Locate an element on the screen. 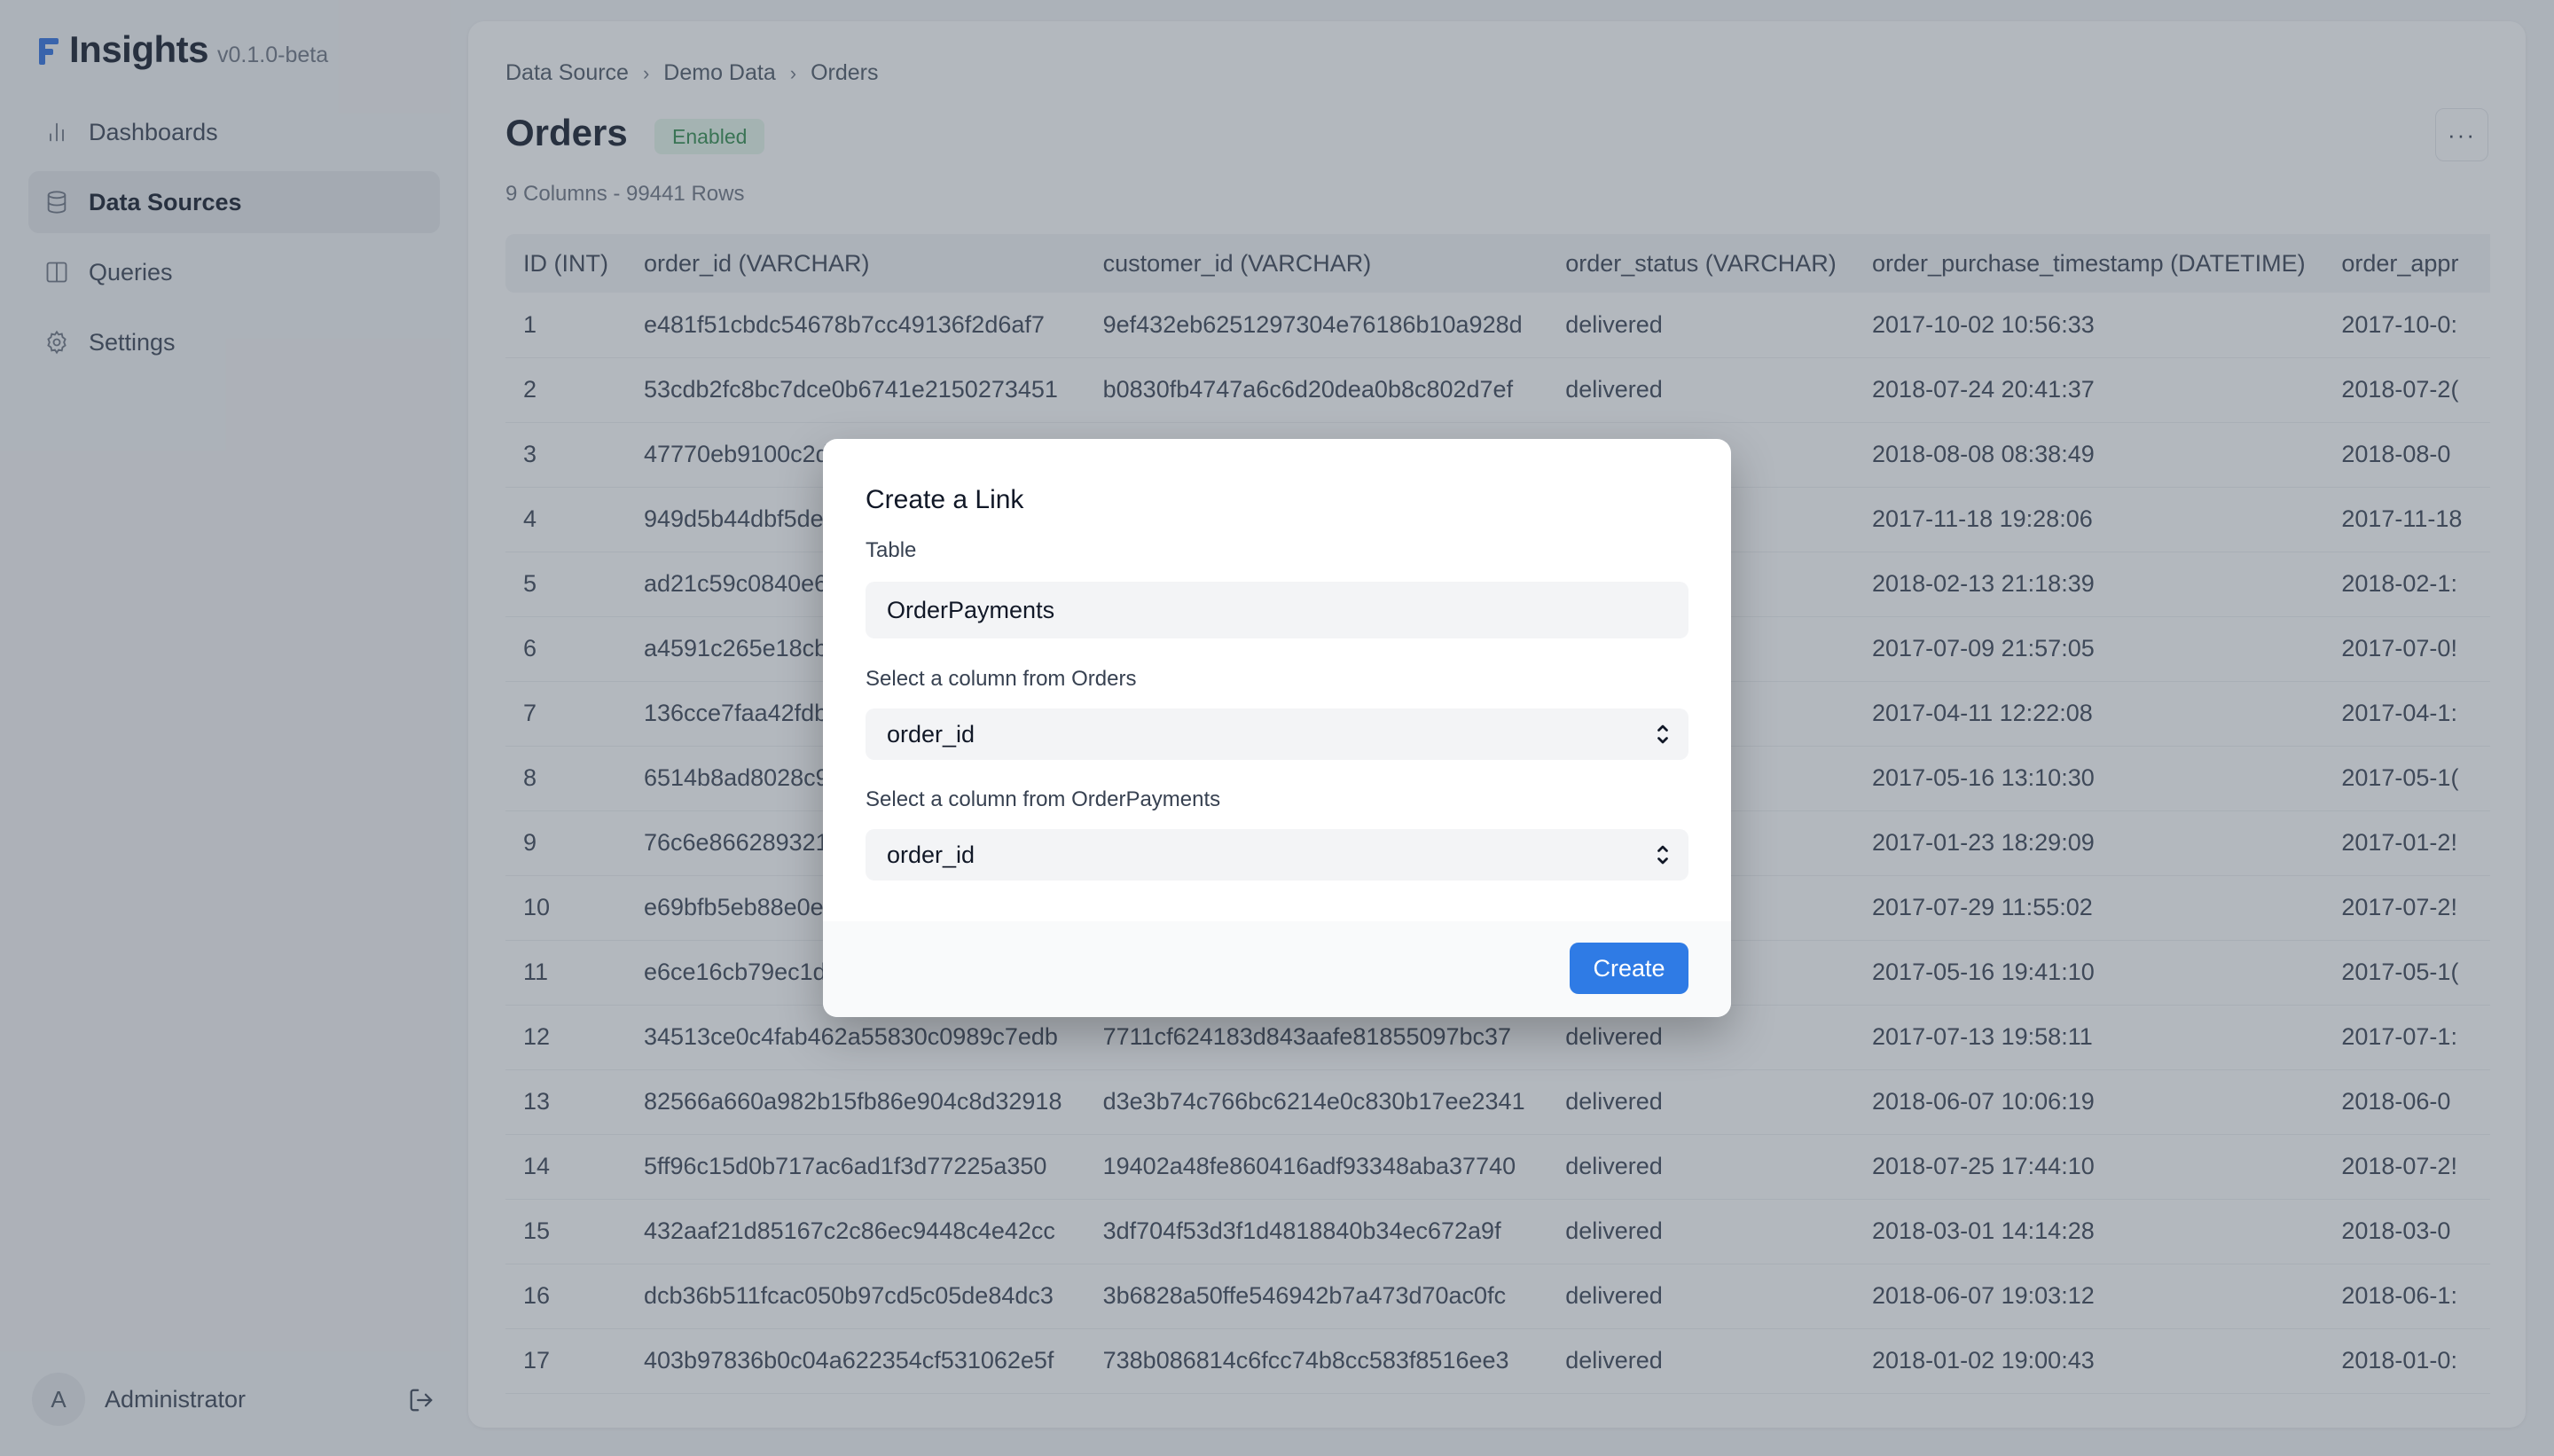 This screenshot has height=1456, width=2554. dialog-footer: Create is located at coordinates (1277, 969).